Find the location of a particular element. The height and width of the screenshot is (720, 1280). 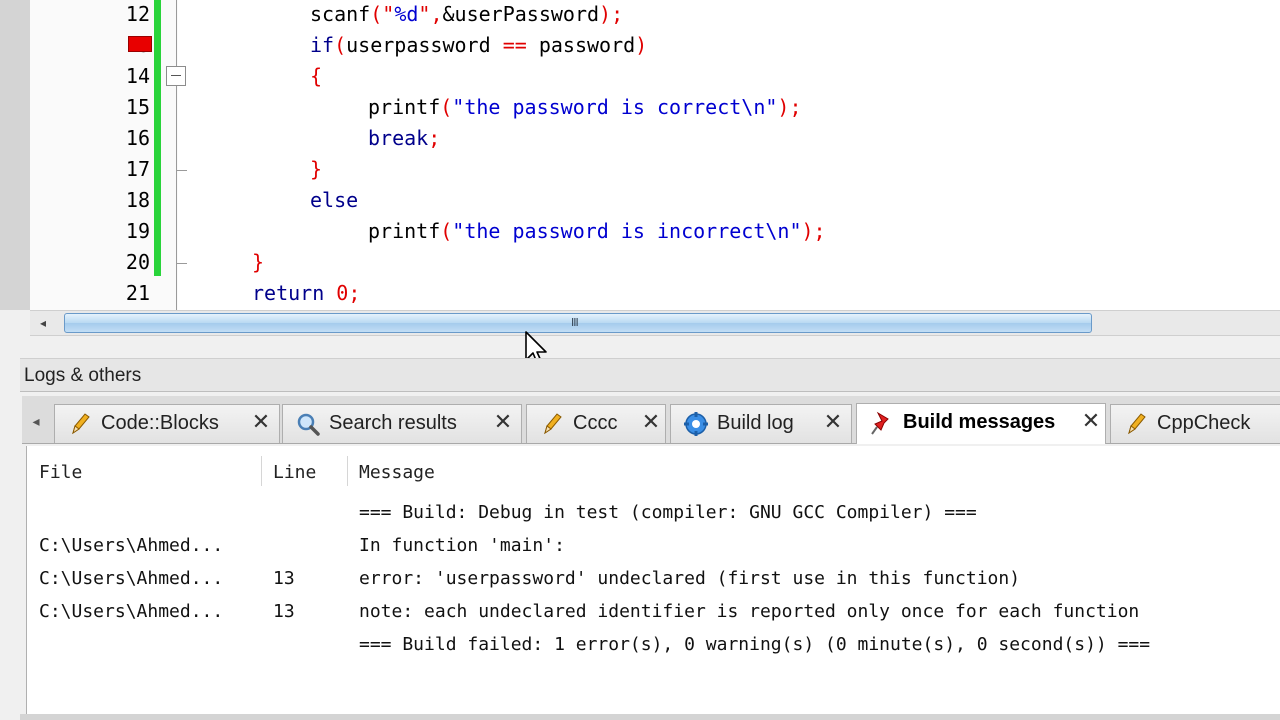

tab-label: Search results is located at coordinates (393, 423).